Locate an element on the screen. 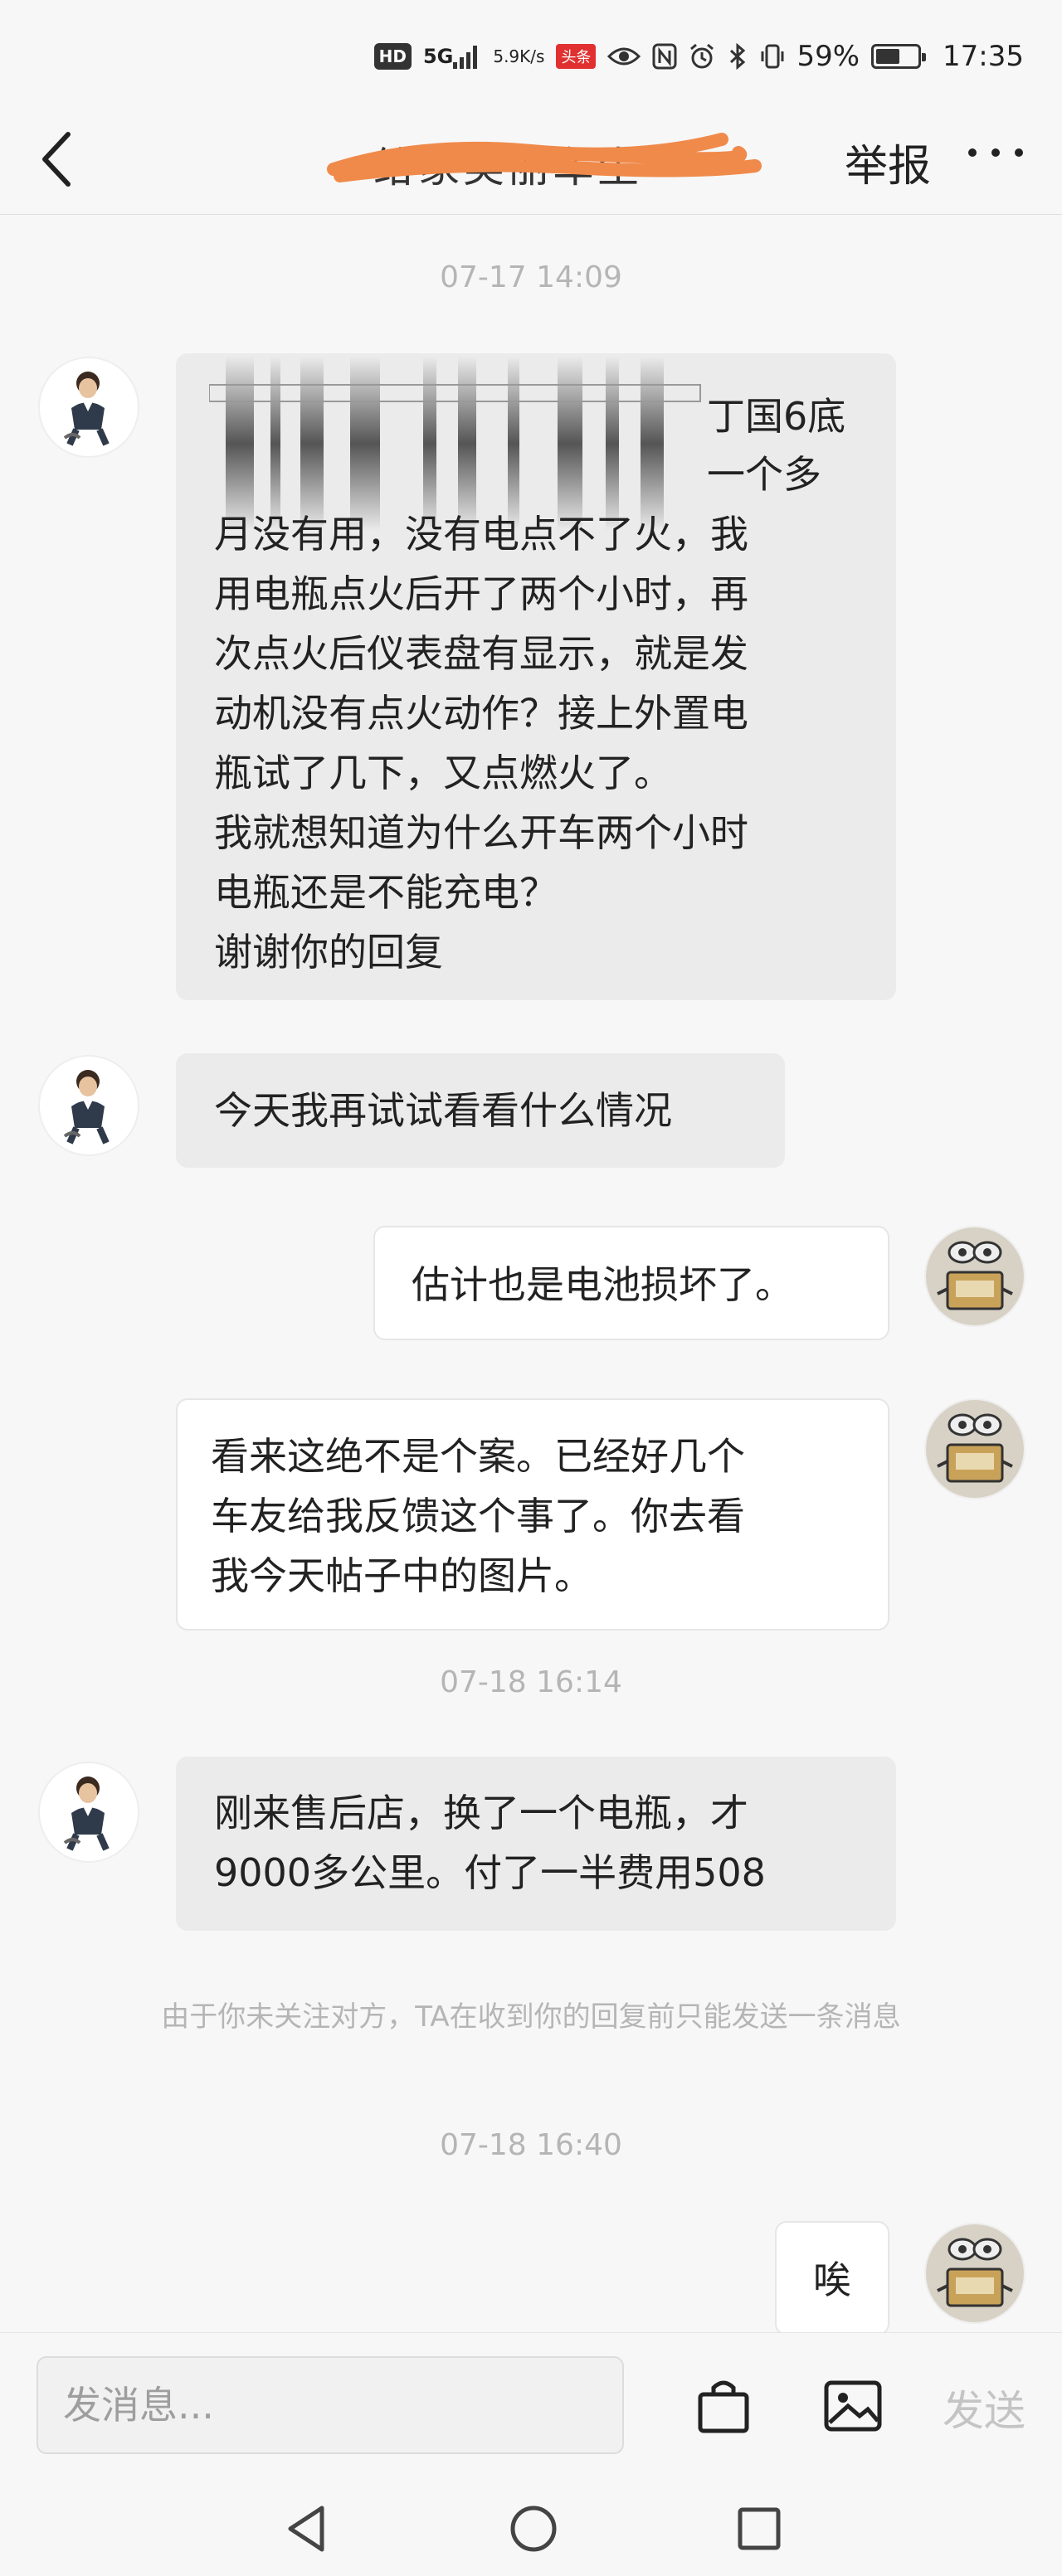 The image size is (1062, 2576). message-text-line: 丁国6底 is located at coordinates (776, 416).